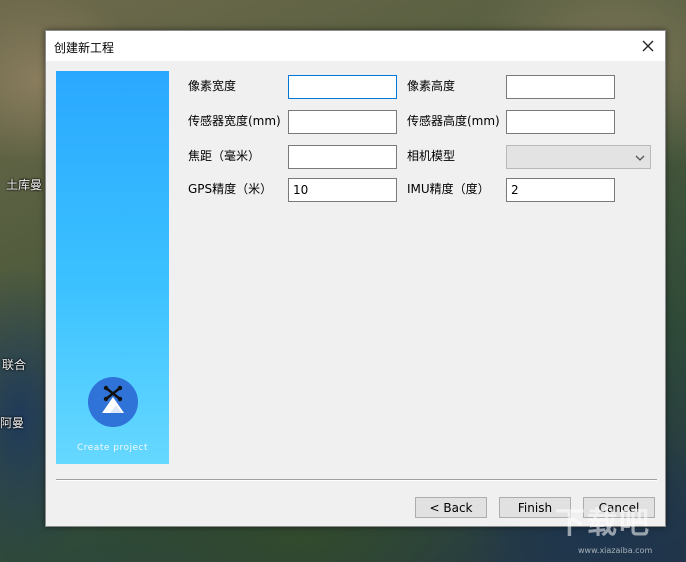 The width and height of the screenshot is (686, 562). What do you see at coordinates (560, 87) in the screenshot?
I see `pixel-height-input` at bounding box center [560, 87].